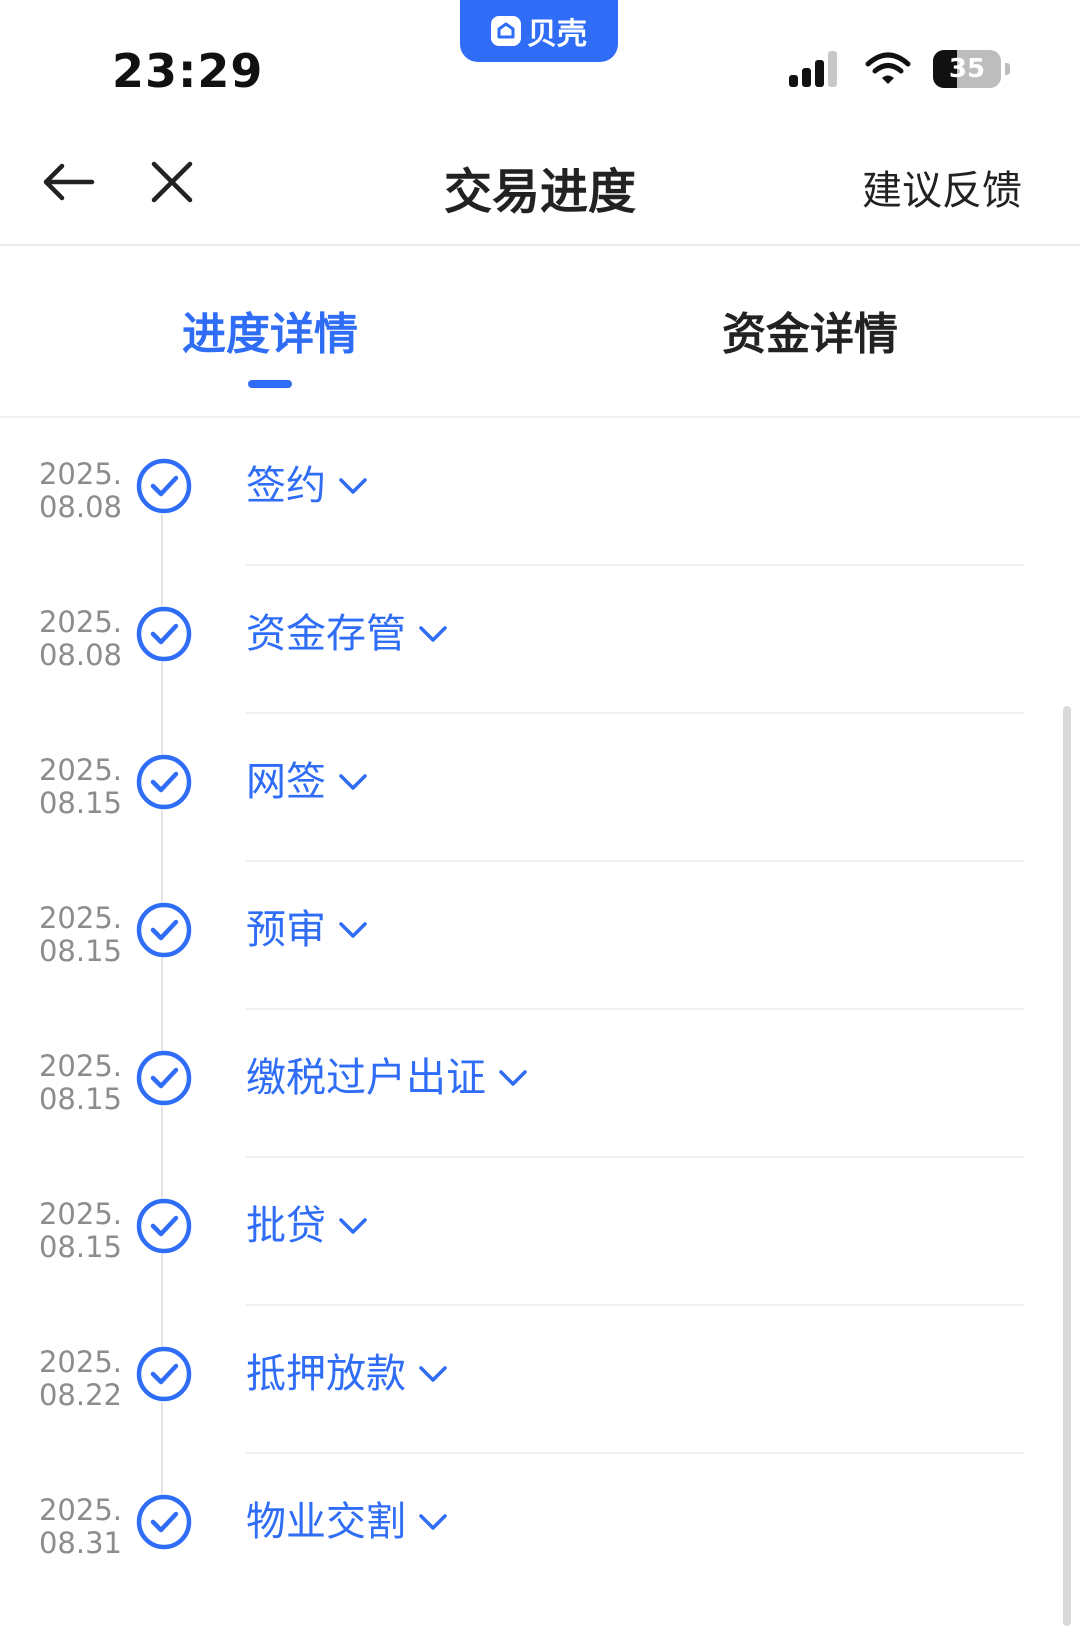 This screenshot has height=1626, width=1080. I want to click on status-icons: 35, so click(899, 69).